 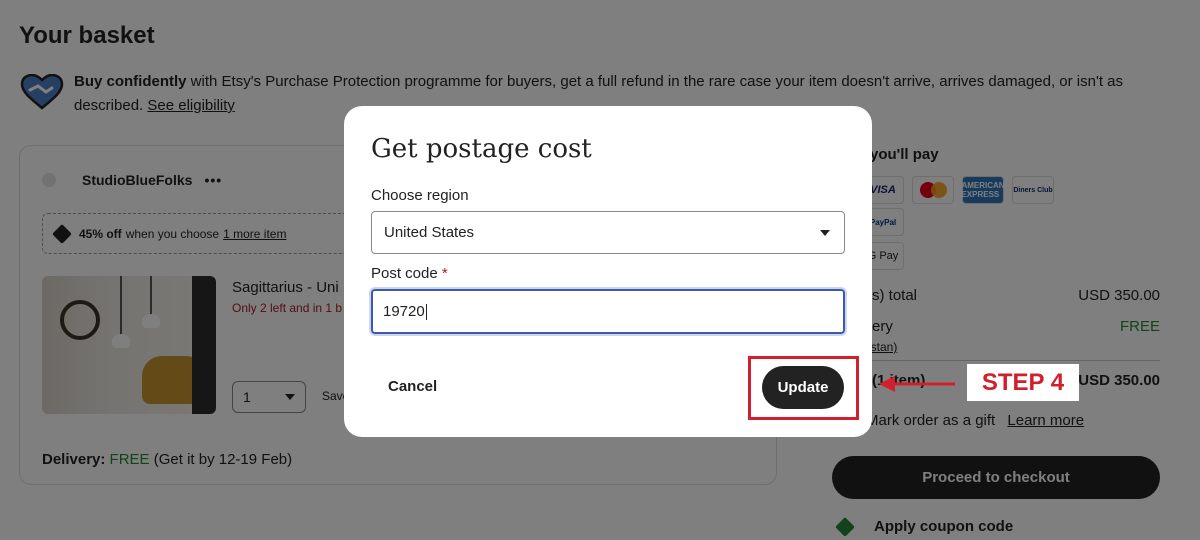 What do you see at coordinates (825, 233) in the screenshot?
I see `chevron-down-icon` at bounding box center [825, 233].